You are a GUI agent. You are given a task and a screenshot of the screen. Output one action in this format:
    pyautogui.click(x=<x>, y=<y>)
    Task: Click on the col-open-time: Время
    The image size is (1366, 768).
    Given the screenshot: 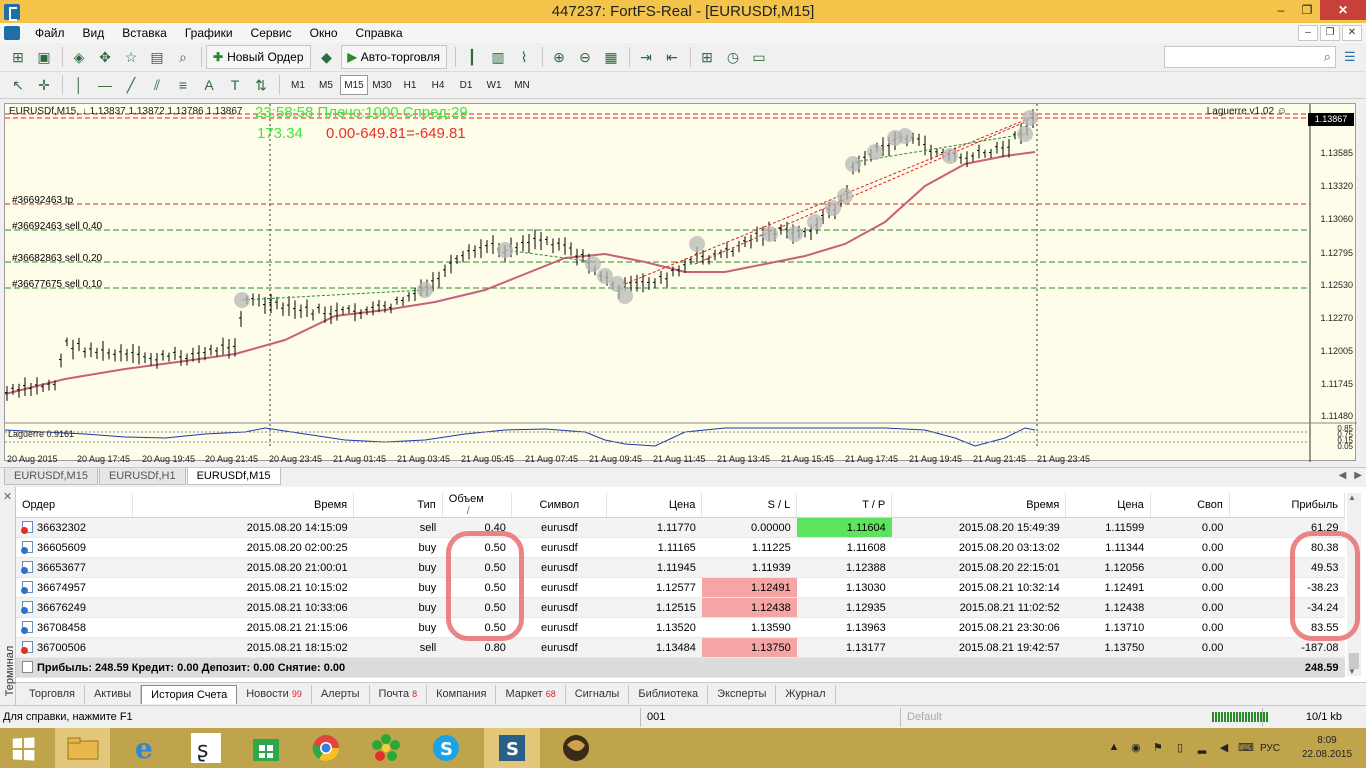 What is the action you would take?
    pyautogui.click(x=243, y=505)
    